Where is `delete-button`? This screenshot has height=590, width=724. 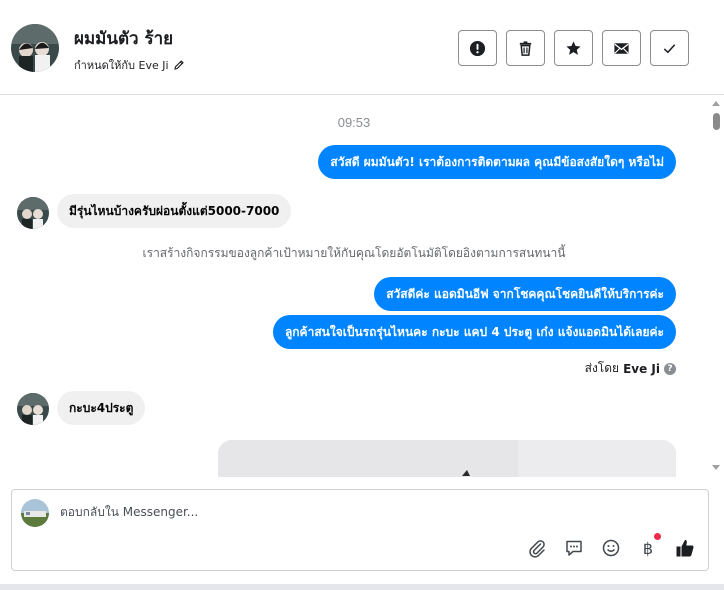 delete-button is located at coordinates (525, 48).